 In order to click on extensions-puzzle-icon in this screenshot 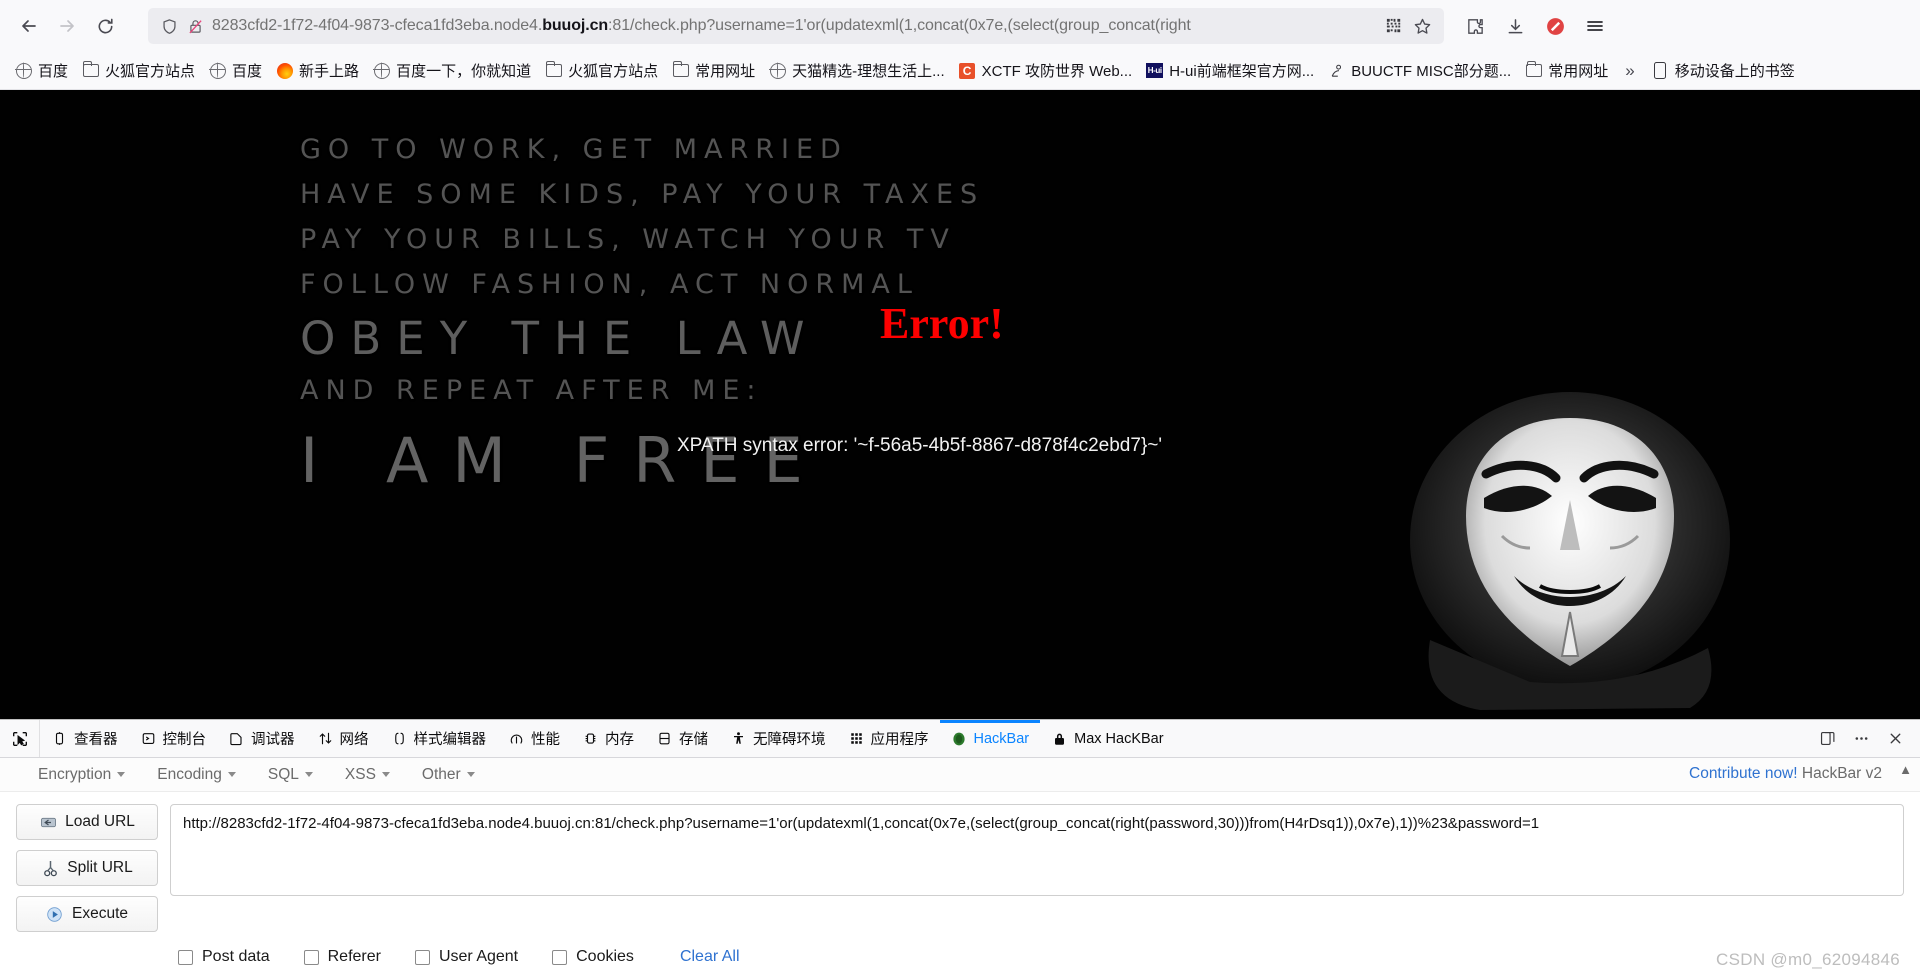, I will do `click(1475, 26)`.